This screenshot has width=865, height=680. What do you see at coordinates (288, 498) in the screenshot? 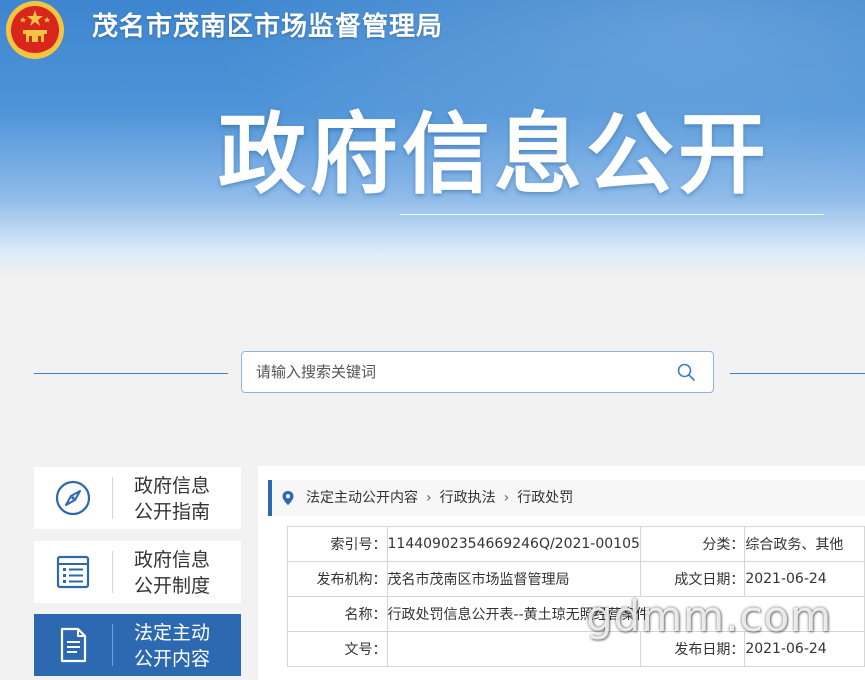
I see `location-pin-icon` at bounding box center [288, 498].